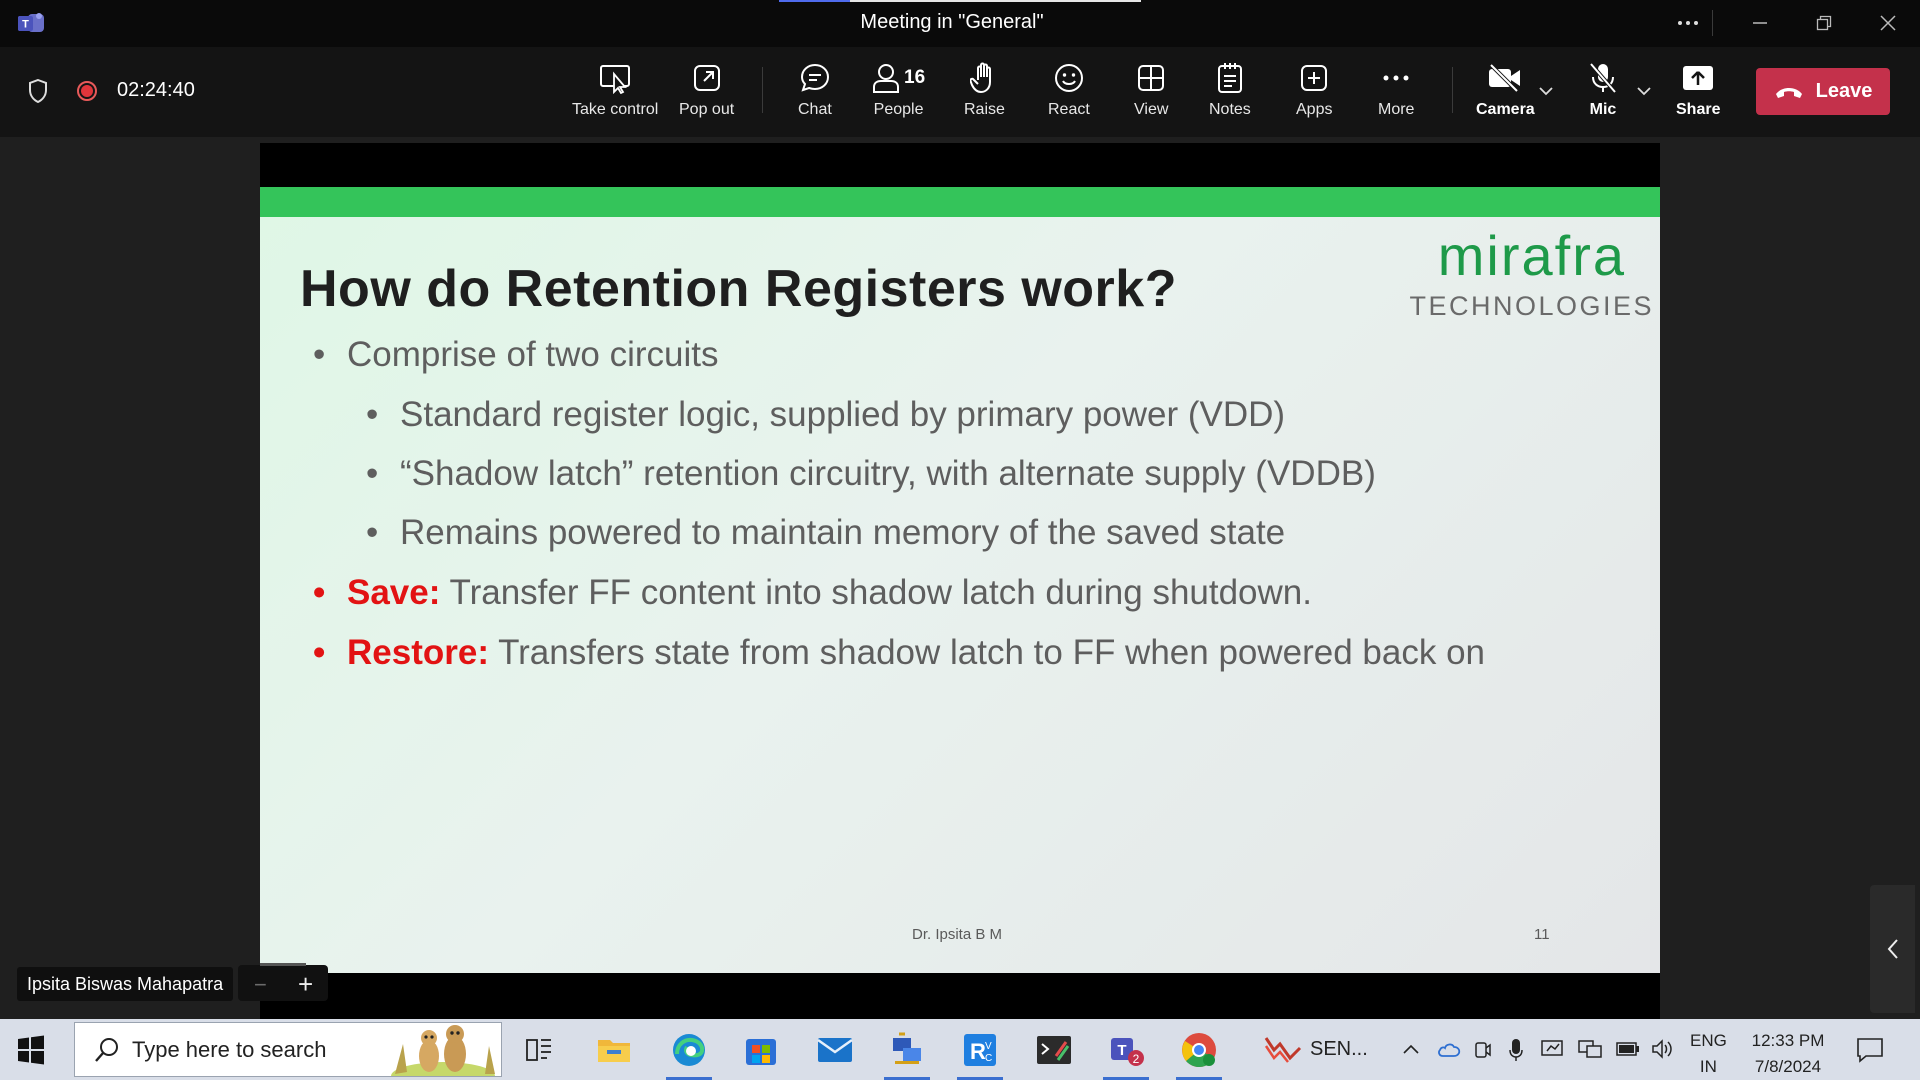 The width and height of the screenshot is (1920, 1080). Describe the element at coordinates (1505, 78) in the screenshot. I see `camera-off-icon` at that location.